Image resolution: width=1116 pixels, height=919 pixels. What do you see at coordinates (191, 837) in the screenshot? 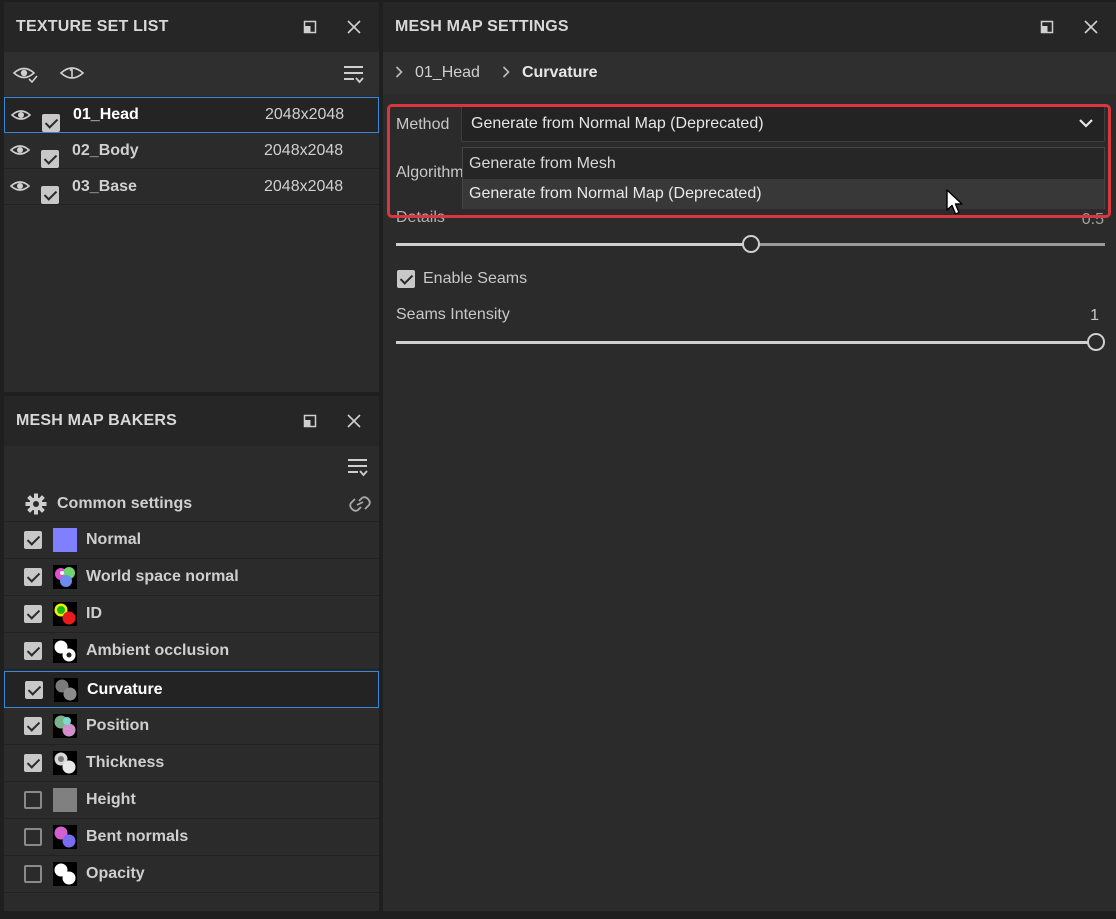
I see `baker-row-bent-normals: Bent normals` at bounding box center [191, 837].